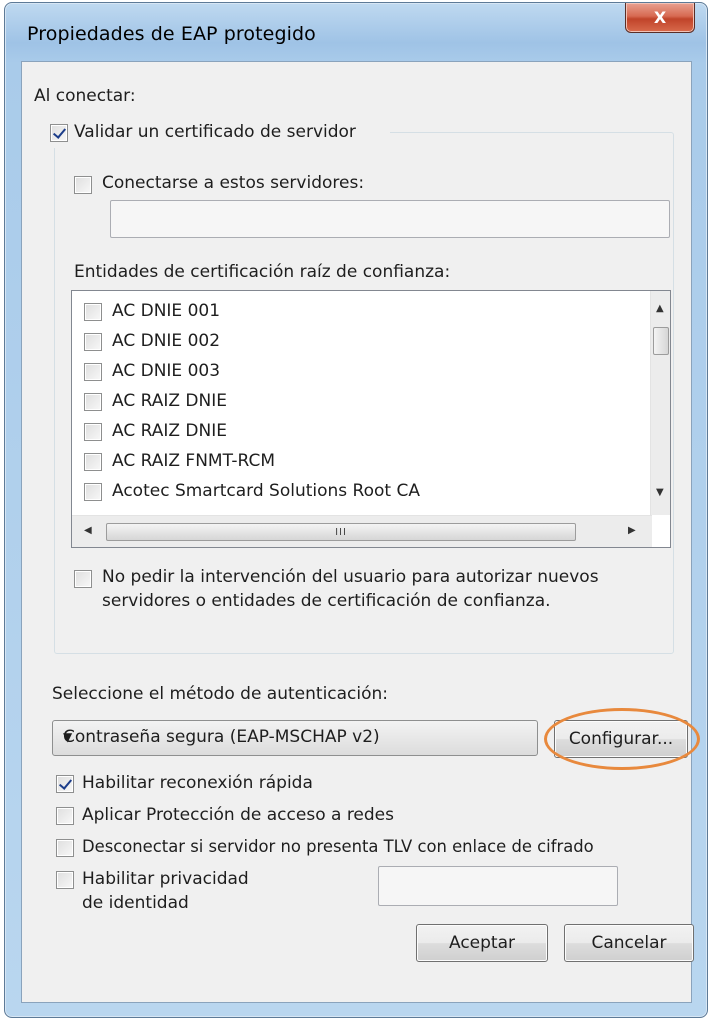 This screenshot has height=1021, width=712. I want to click on horizontal-scroll-thumb: III, so click(341, 532).